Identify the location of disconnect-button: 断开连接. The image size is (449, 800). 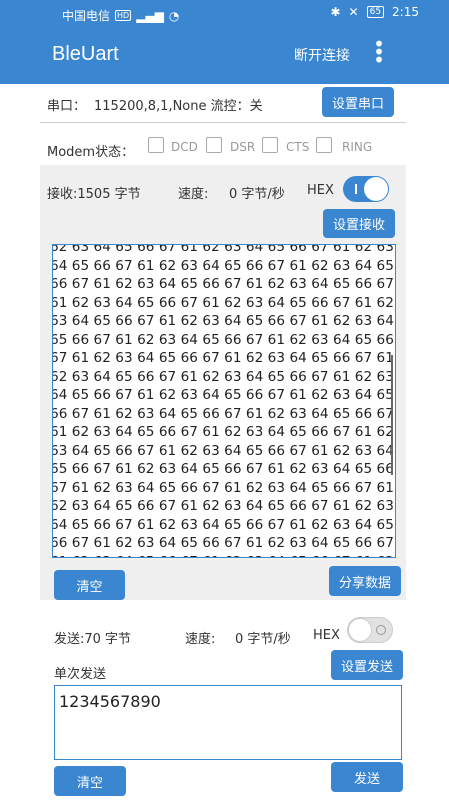
(322, 55).